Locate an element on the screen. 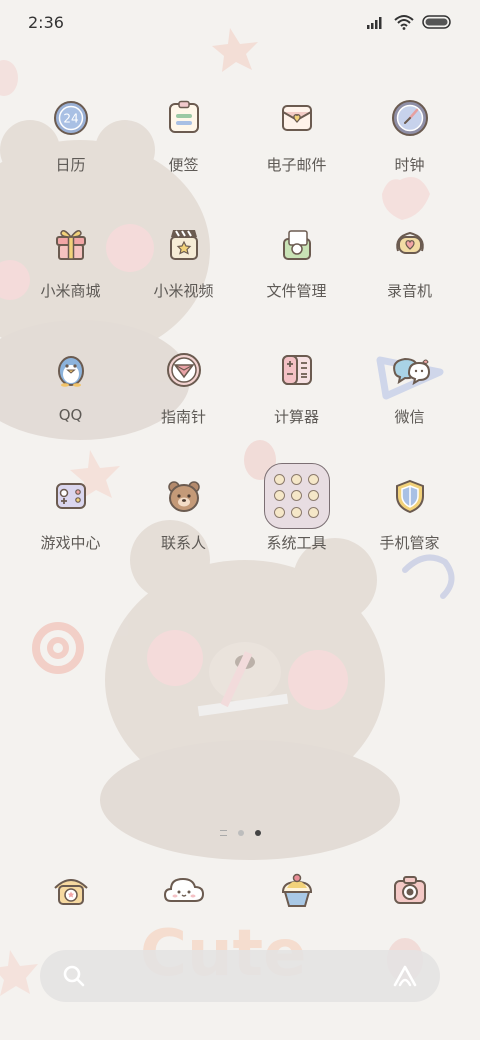 The height and width of the screenshot is (1040, 480). app-mi-video: 小米视频 is located at coordinates (183, 281).